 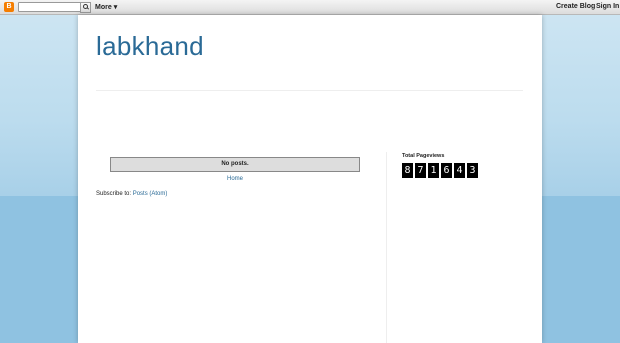 I want to click on blogger-logo-icon: B, so click(x=9, y=7).